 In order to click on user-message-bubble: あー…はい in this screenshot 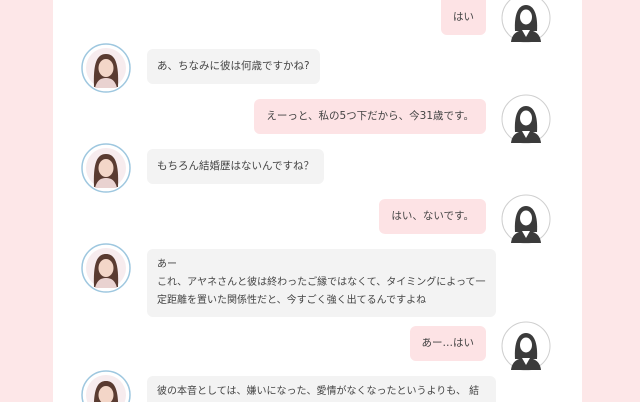, I will do `click(447, 343)`.